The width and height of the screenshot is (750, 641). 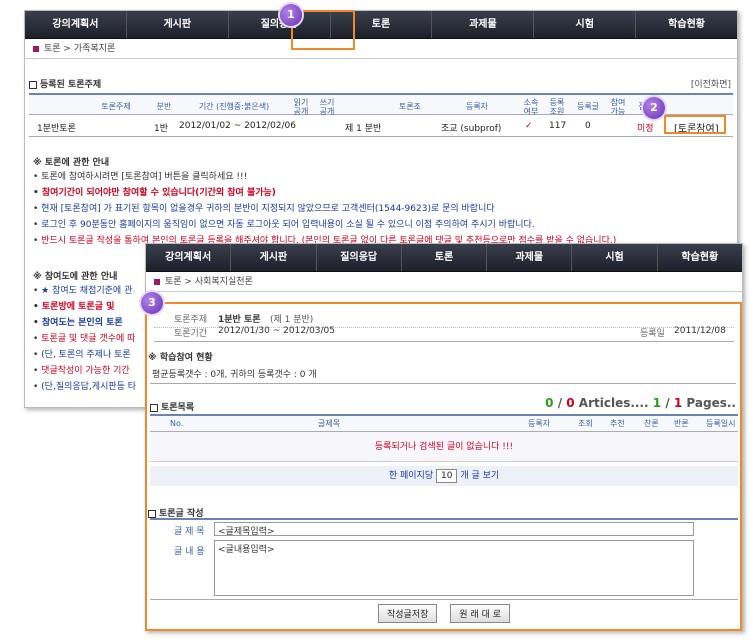 What do you see at coordinates (116, 106) in the screenshot?
I see `col-topic: 토론주제` at bounding box center [116, 106].